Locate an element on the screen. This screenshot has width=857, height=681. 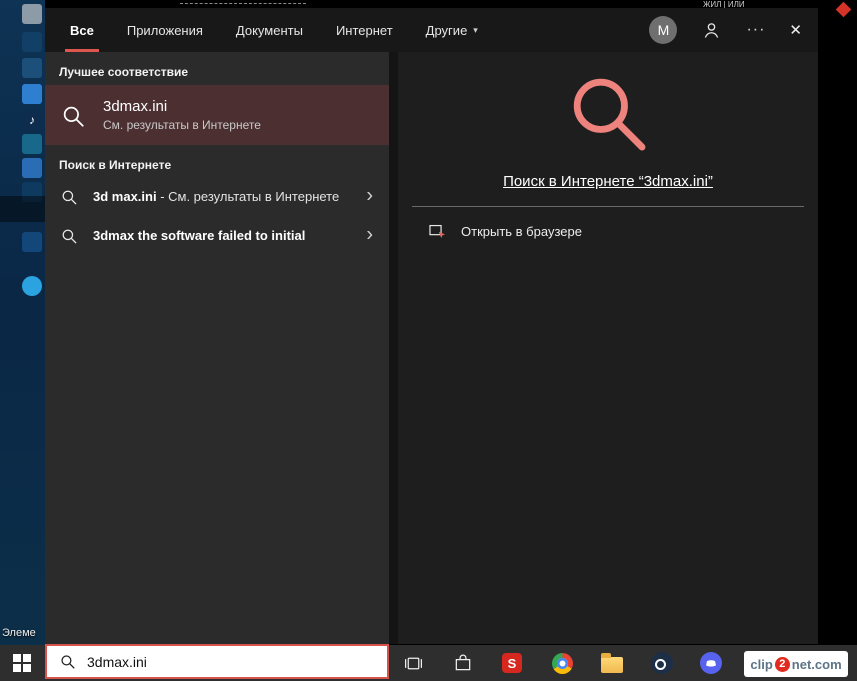
best-match-result: 3dmax.ini См. результаты в Интернете is located at coordinates (217, 115).